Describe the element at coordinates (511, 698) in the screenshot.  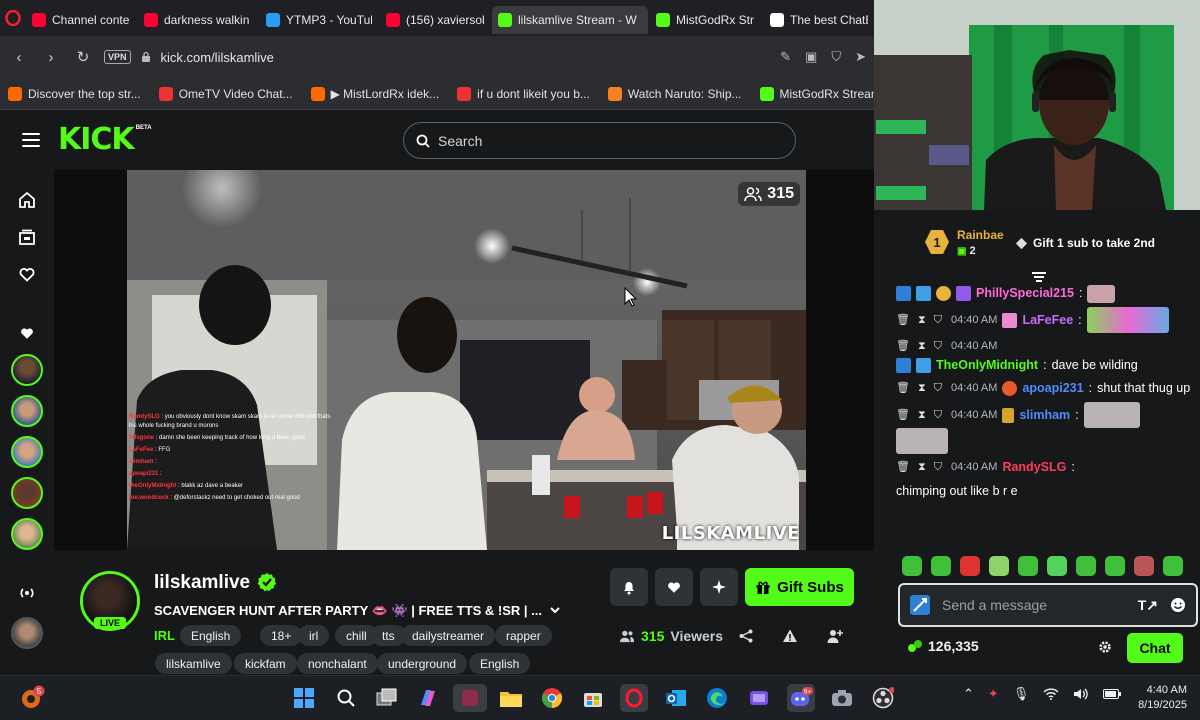
I see `file-explorer-icon` at that location.